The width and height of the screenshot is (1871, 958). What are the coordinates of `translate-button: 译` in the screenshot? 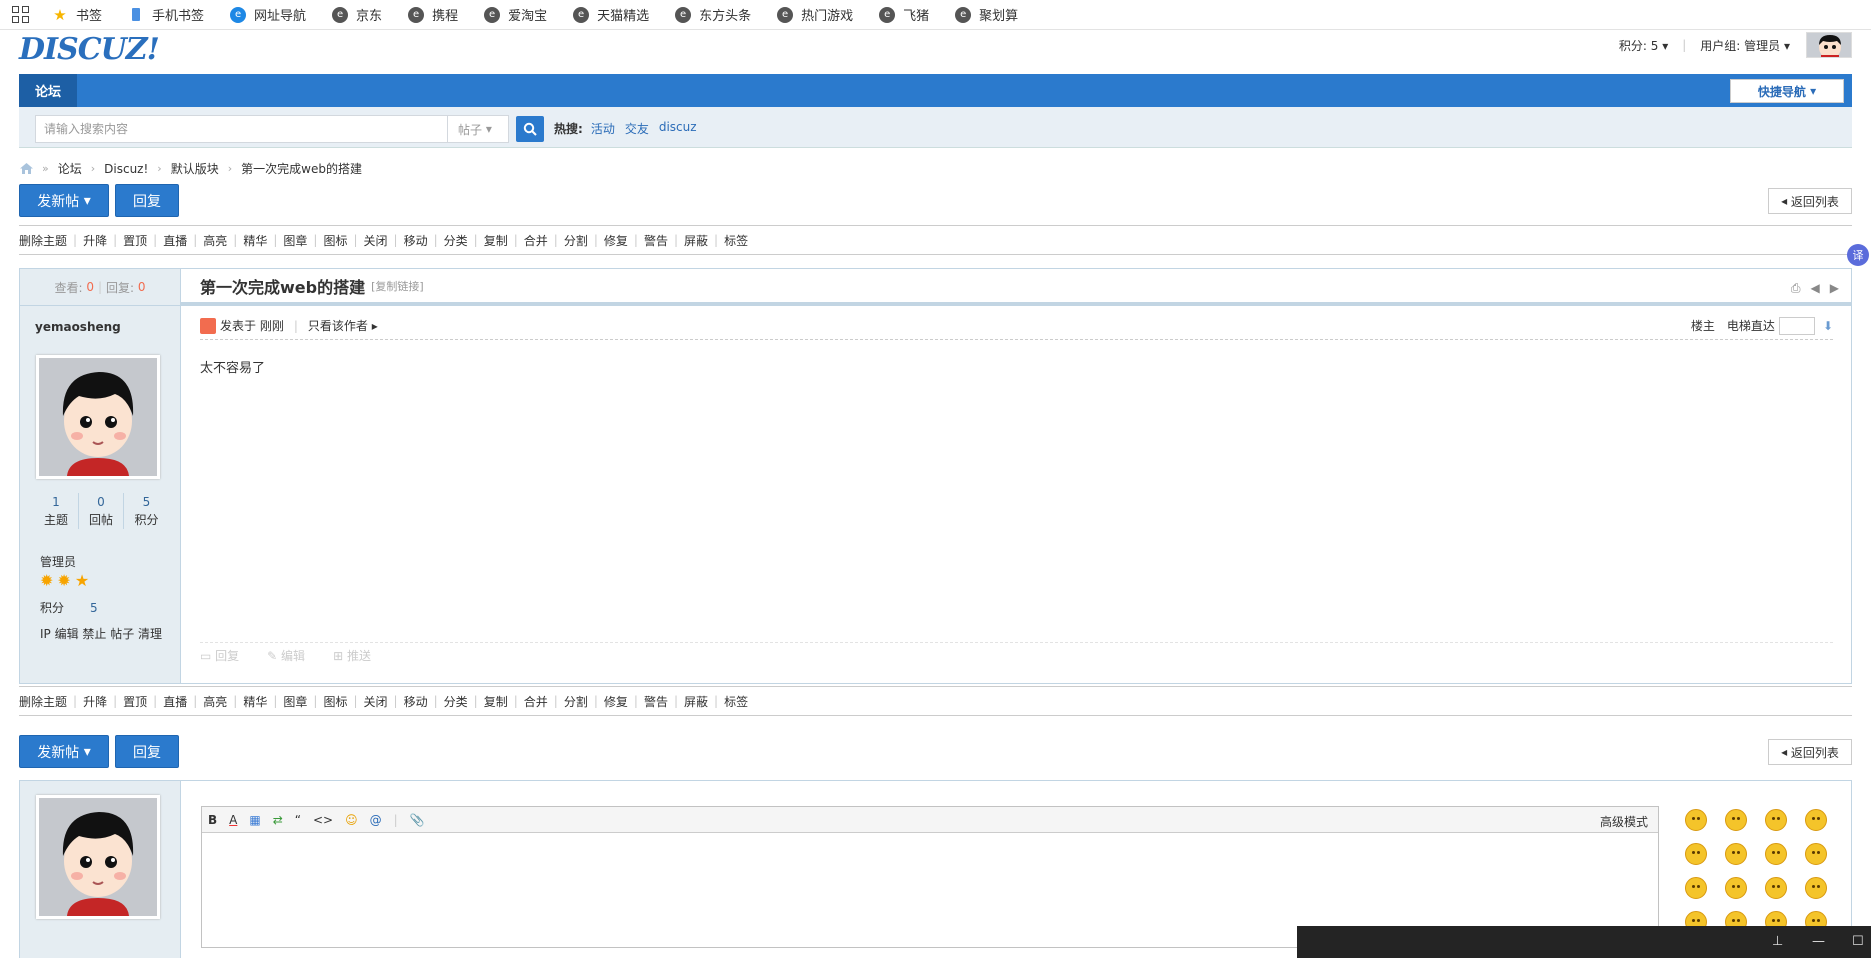 It's located at (1858, 255).